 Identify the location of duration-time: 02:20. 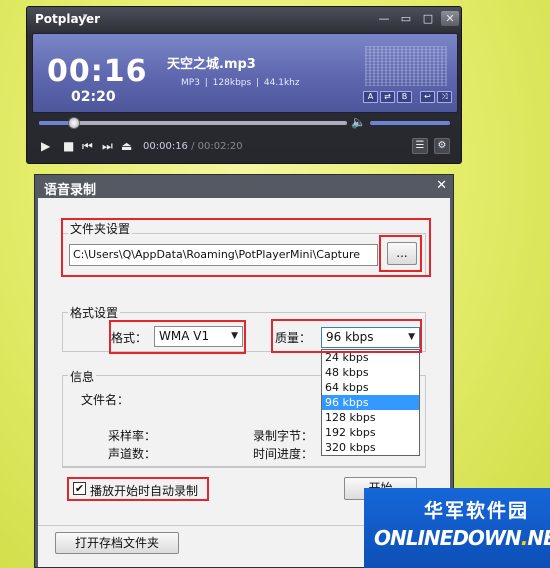
(93, 97).